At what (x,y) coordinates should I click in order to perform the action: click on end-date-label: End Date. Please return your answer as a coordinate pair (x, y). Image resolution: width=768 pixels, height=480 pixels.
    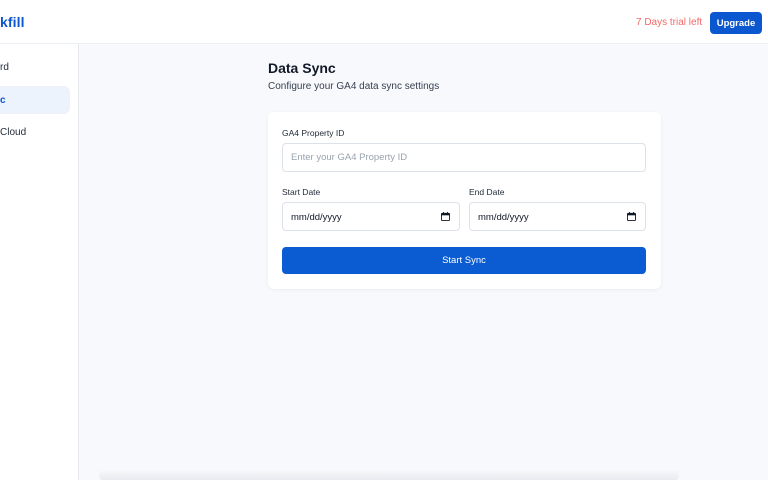
    Looking at the image, I should click on (487, 192).